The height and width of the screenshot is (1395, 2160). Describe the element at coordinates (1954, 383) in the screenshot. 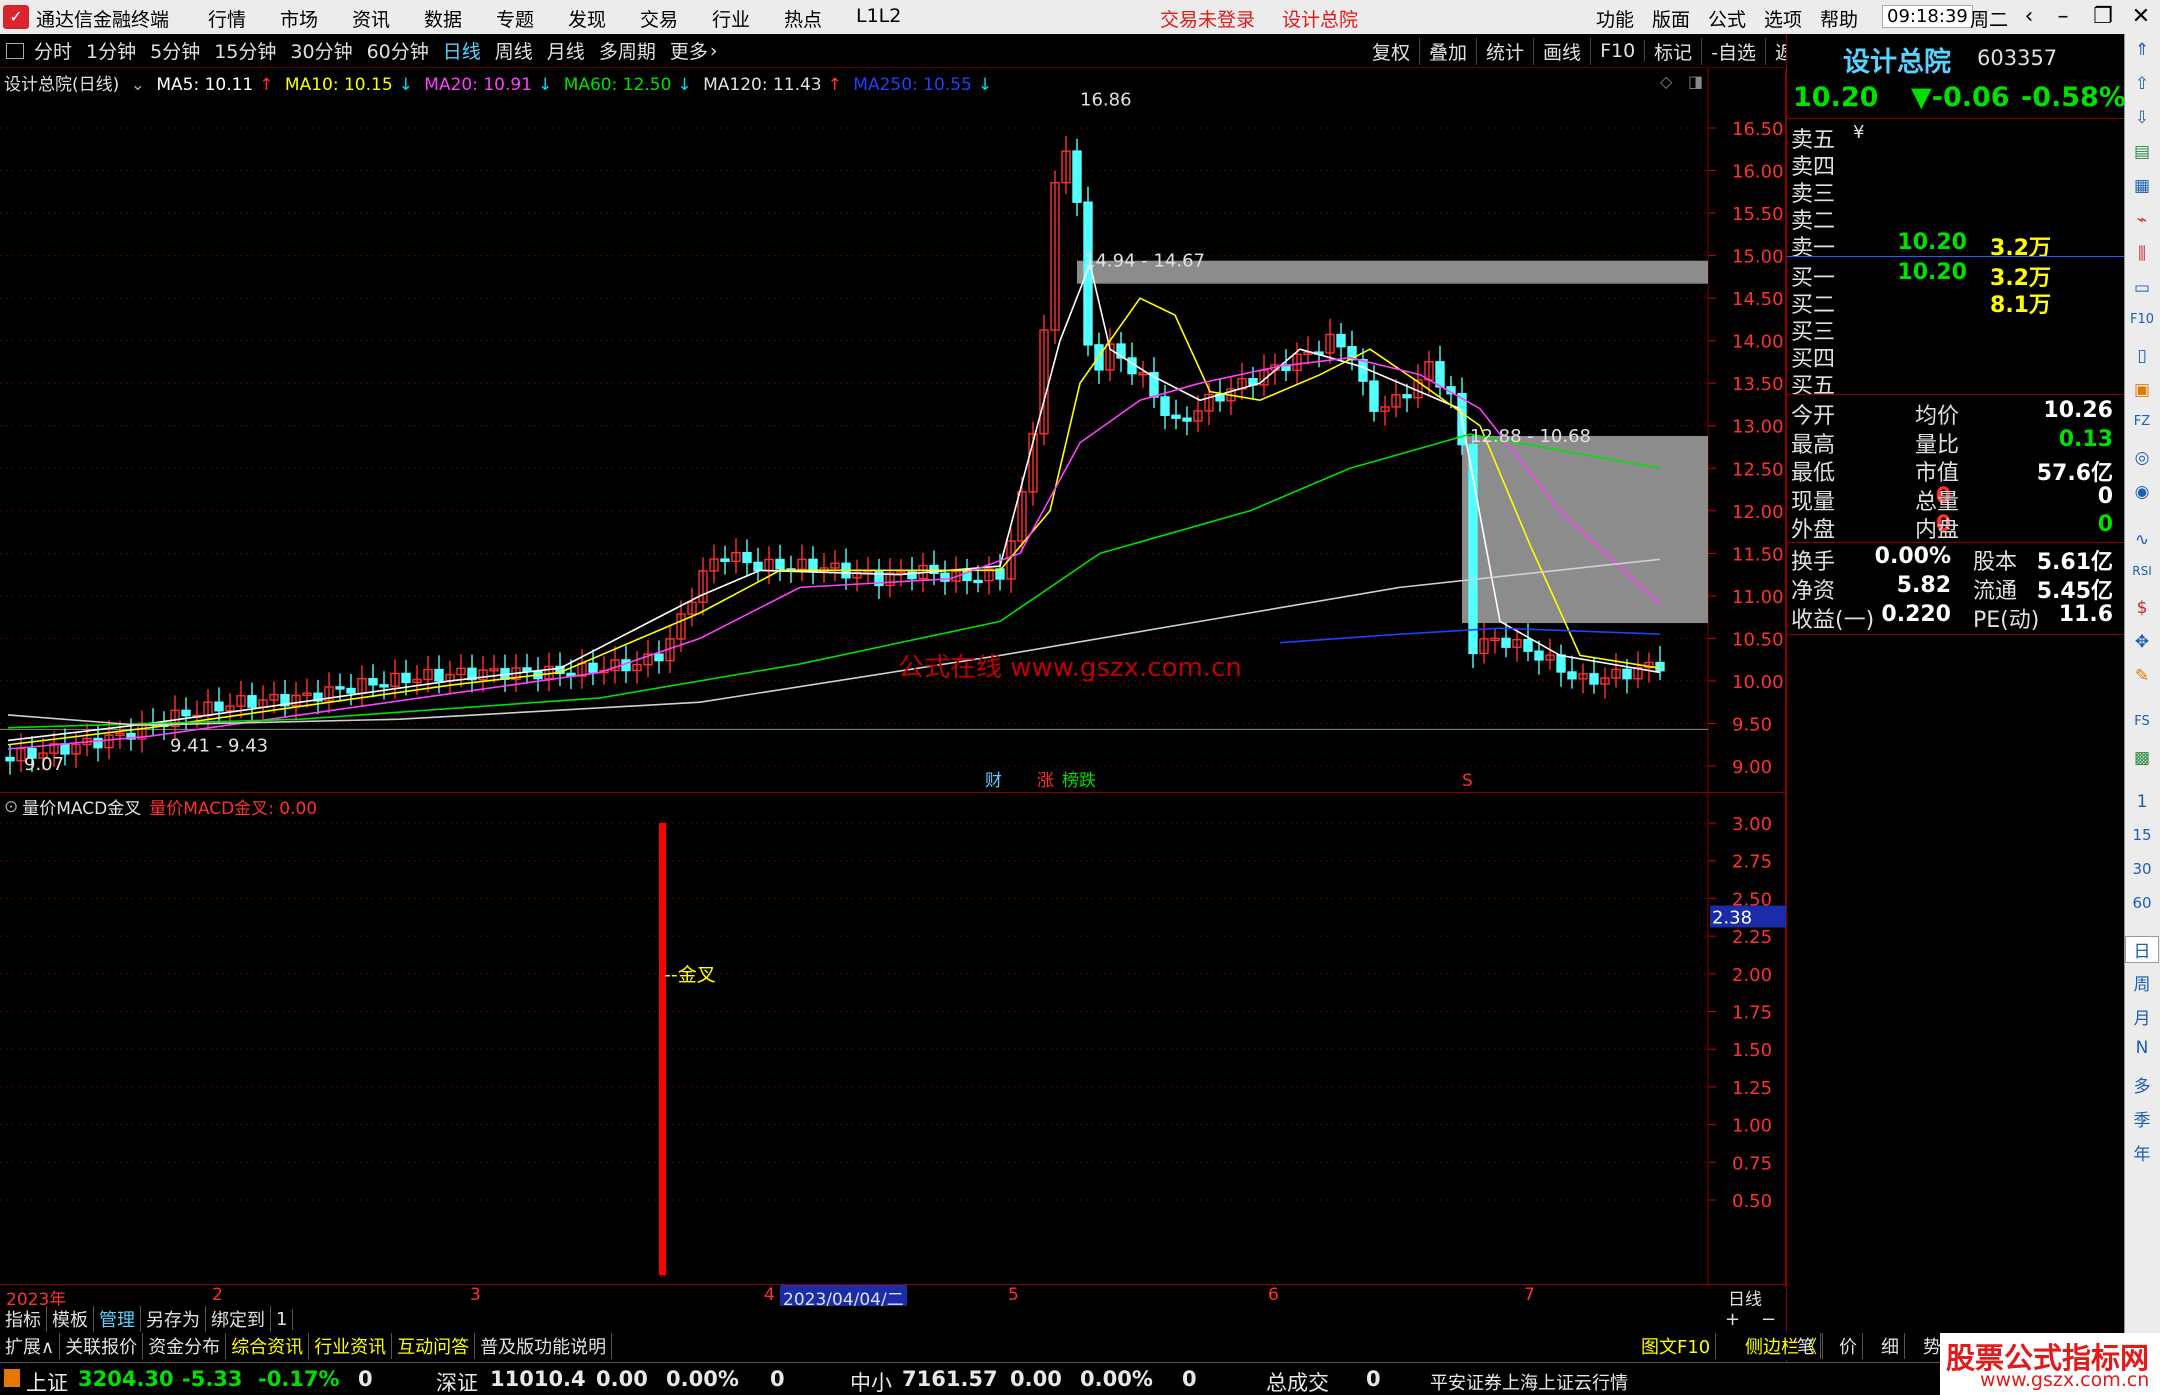

I see `bid-row-5: 买五` at that location.